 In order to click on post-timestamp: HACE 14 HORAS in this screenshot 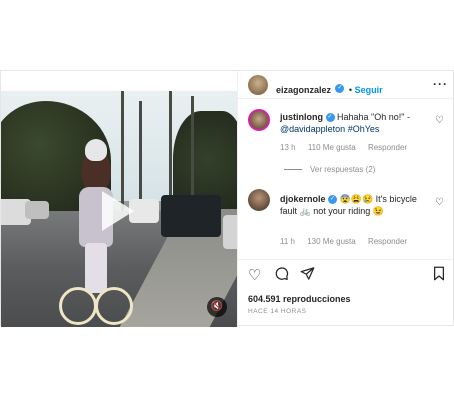, I will do `click(277, 311)`.